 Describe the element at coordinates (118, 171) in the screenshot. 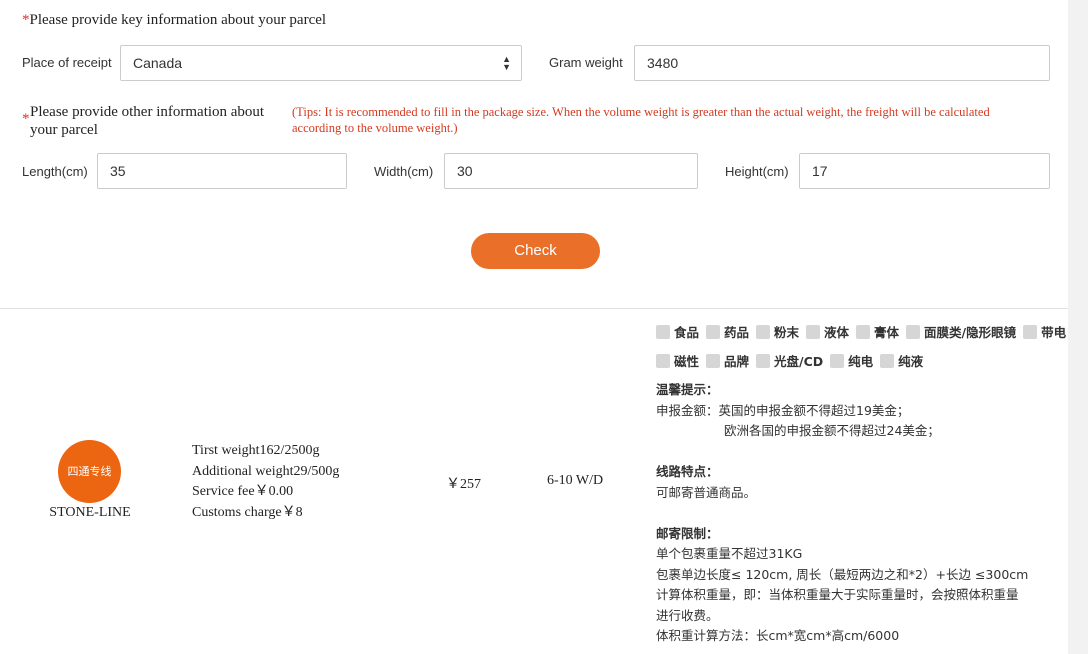

I see `length-input-value: 35` at that location.